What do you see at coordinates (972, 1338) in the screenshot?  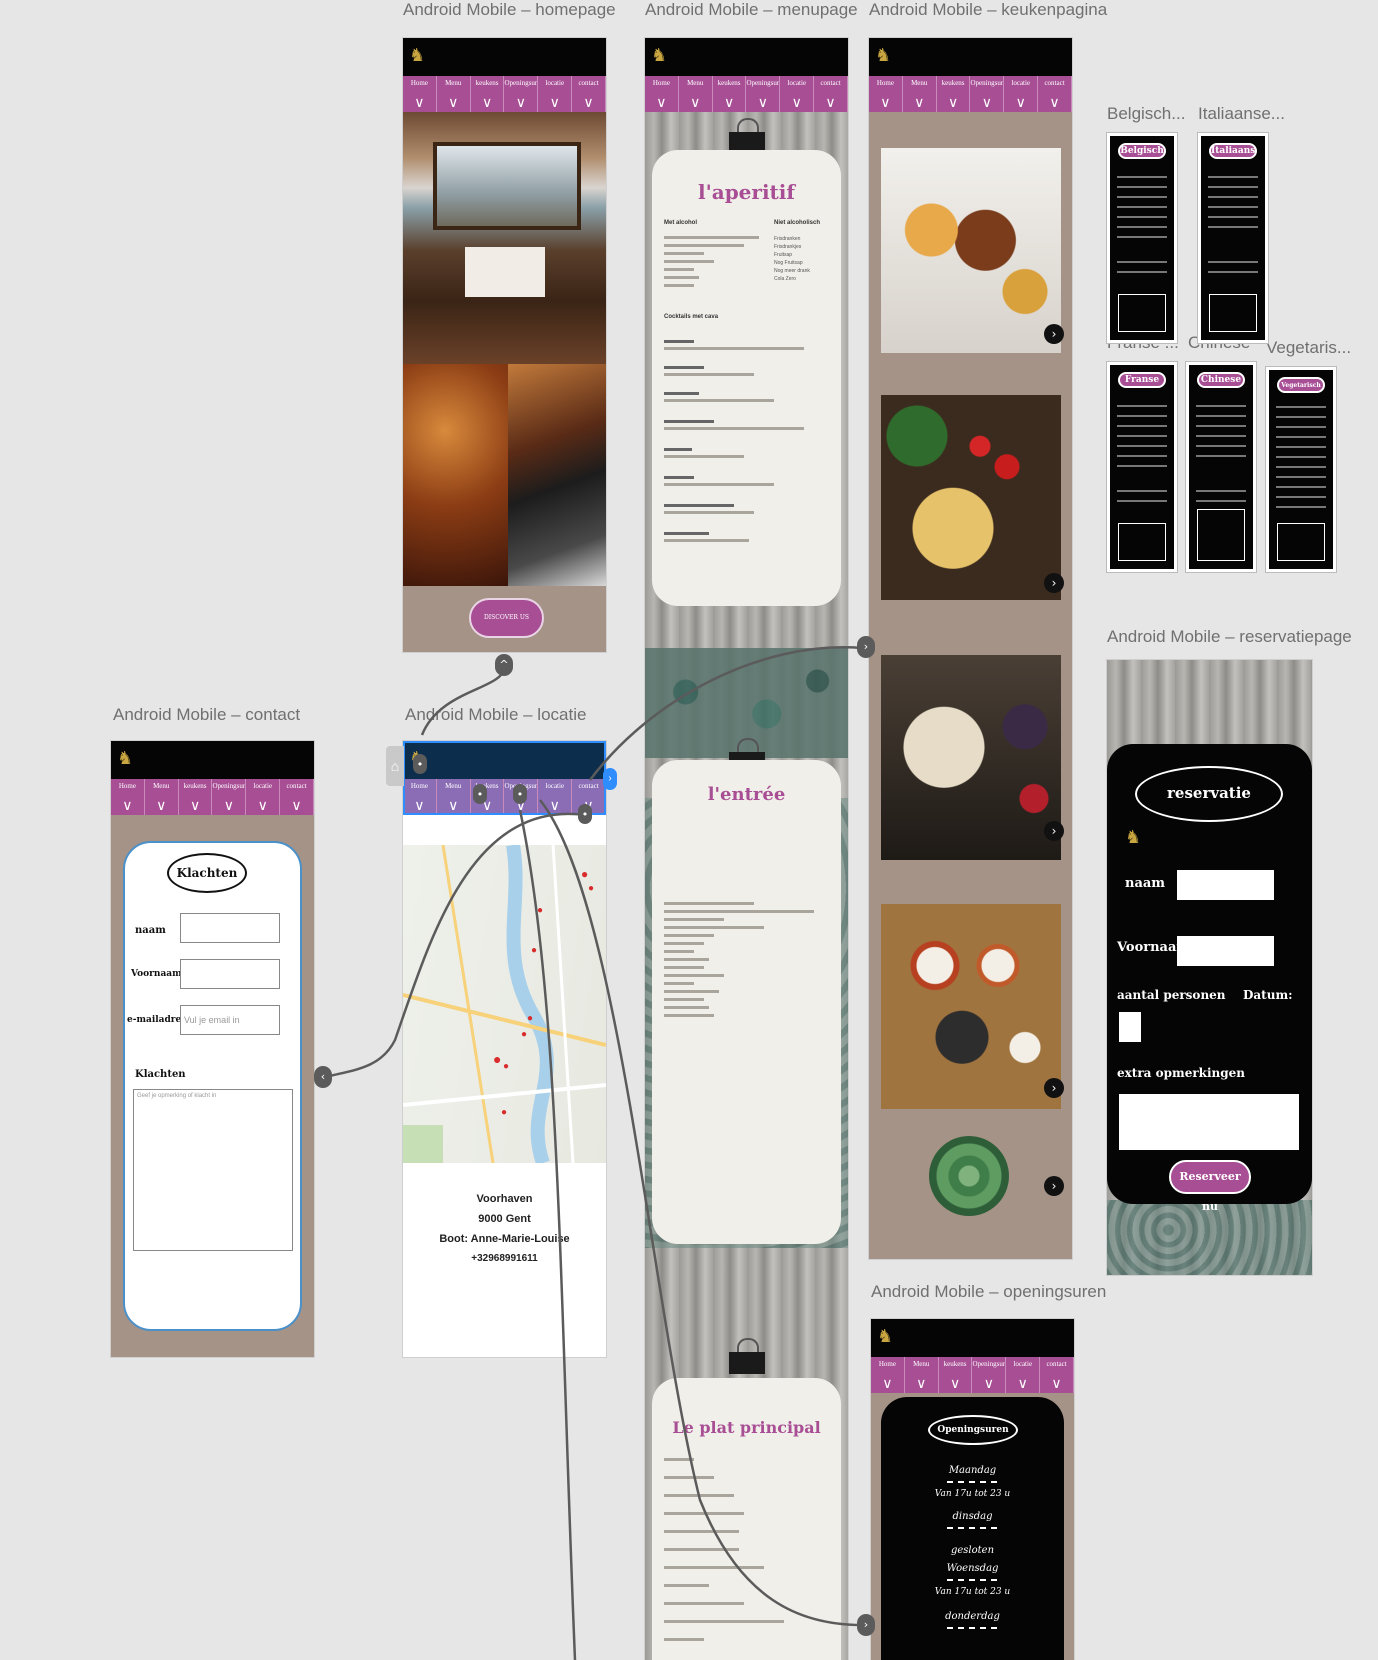 I see `top-bar: ♞` at bounding box center [972, 1338].